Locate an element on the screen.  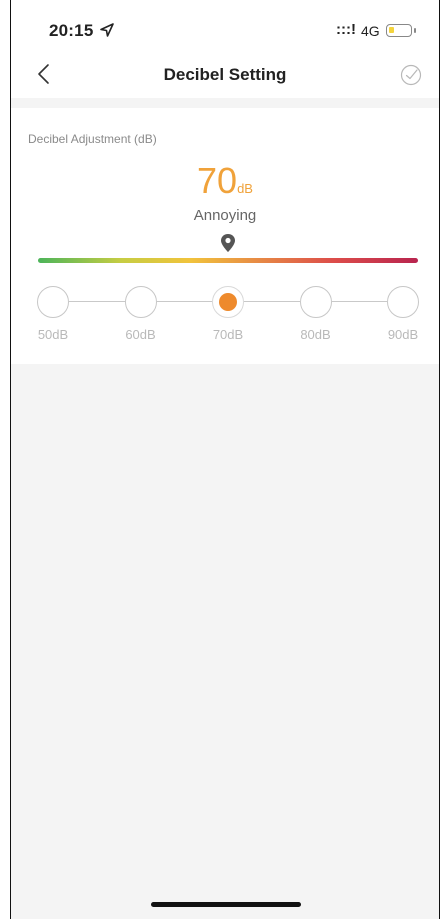
map-pin-icon is located at coordinates (228, 243).